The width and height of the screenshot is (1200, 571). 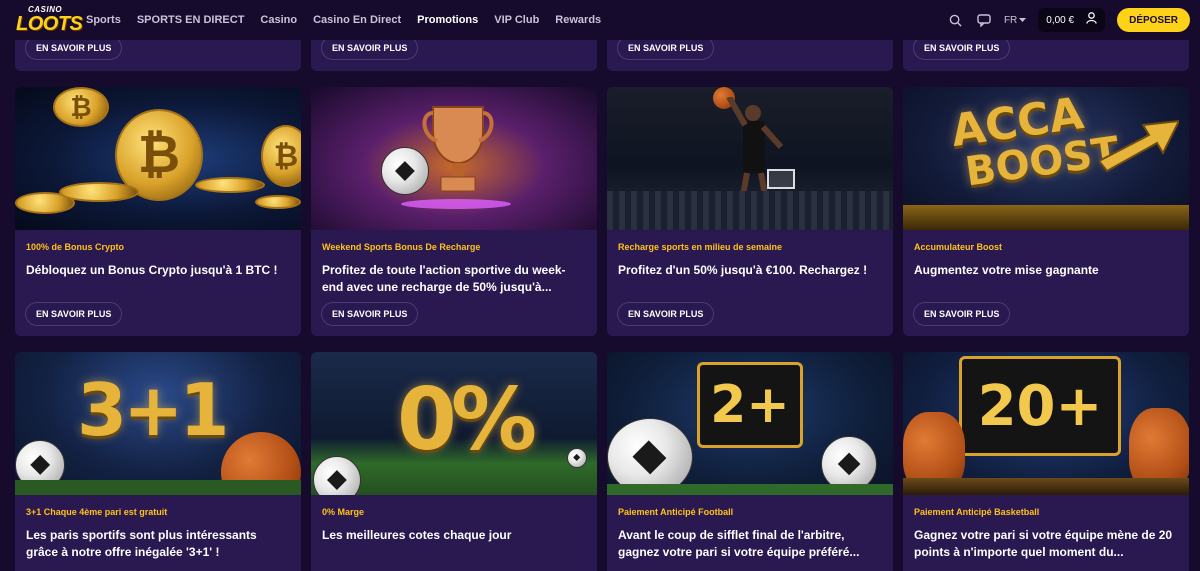 I want to click on deposit-button: DÉPOSER, so click(x=1153, y=20).